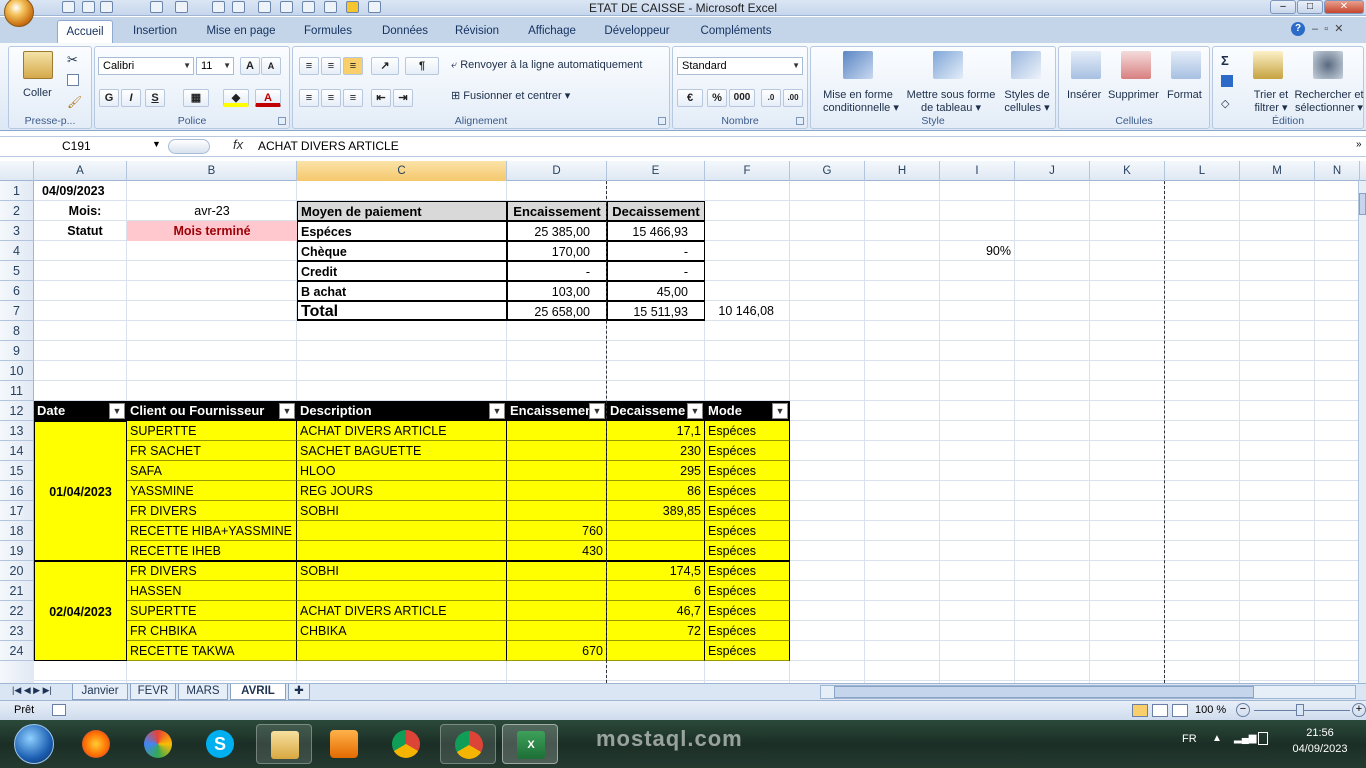 The image size is (1366, 768). I want to click on table-cell: CHBIKA, so click(402, 631).